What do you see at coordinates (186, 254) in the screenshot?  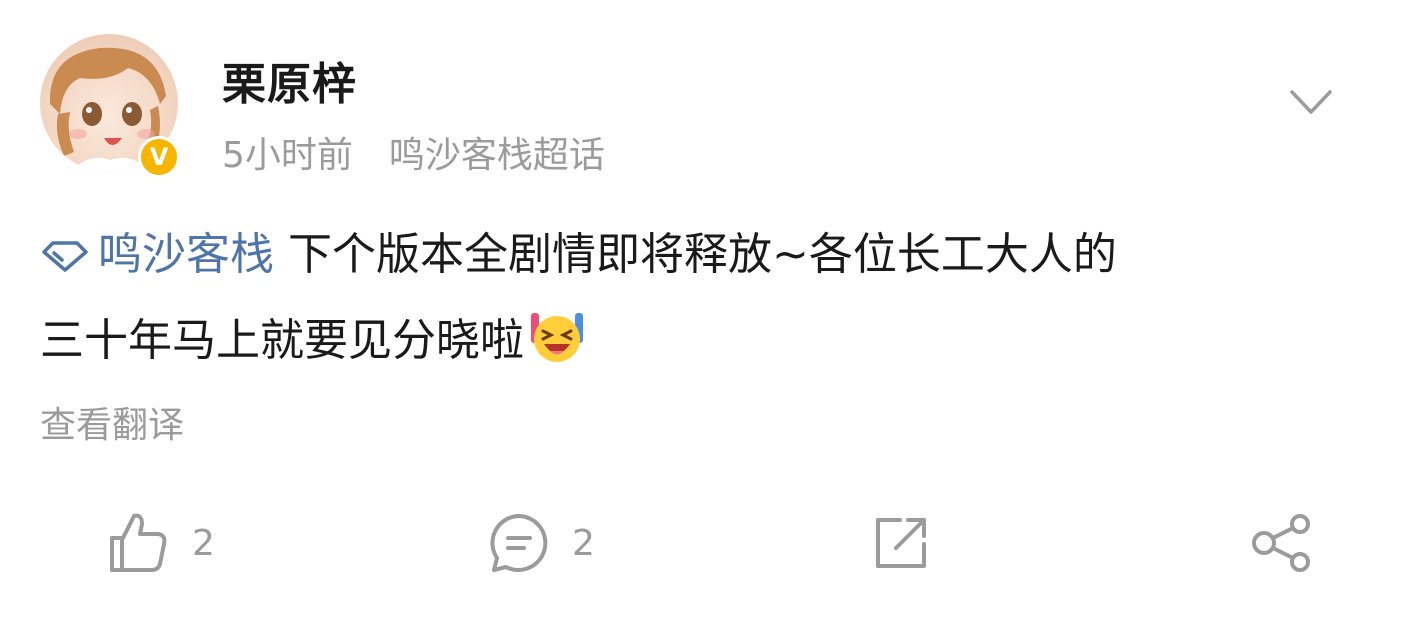 I see `topic-name: 鸣沙客栈` at bounding box center [186, 254].